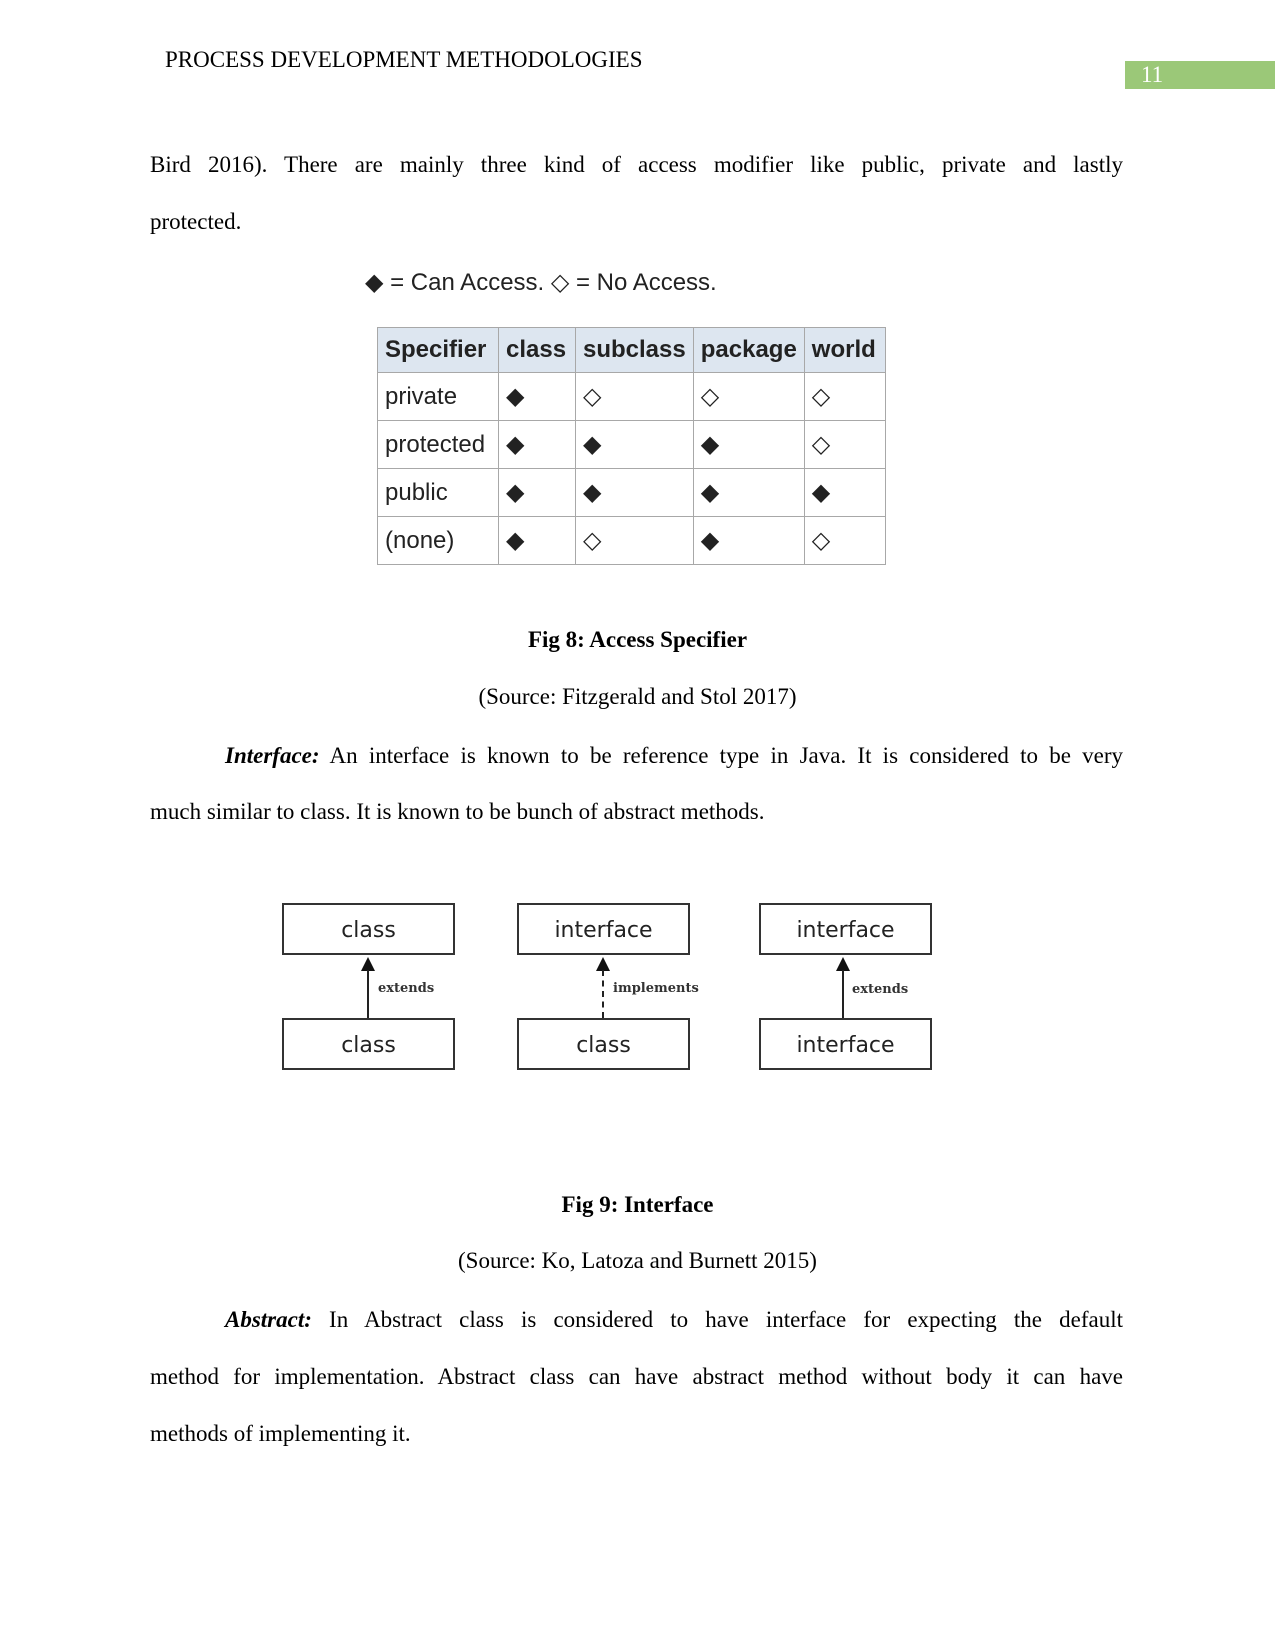  What do you see at coordinates (656, 988) in the screenshot?
I see `relation-label: implements` at bounding box center [656, 988].